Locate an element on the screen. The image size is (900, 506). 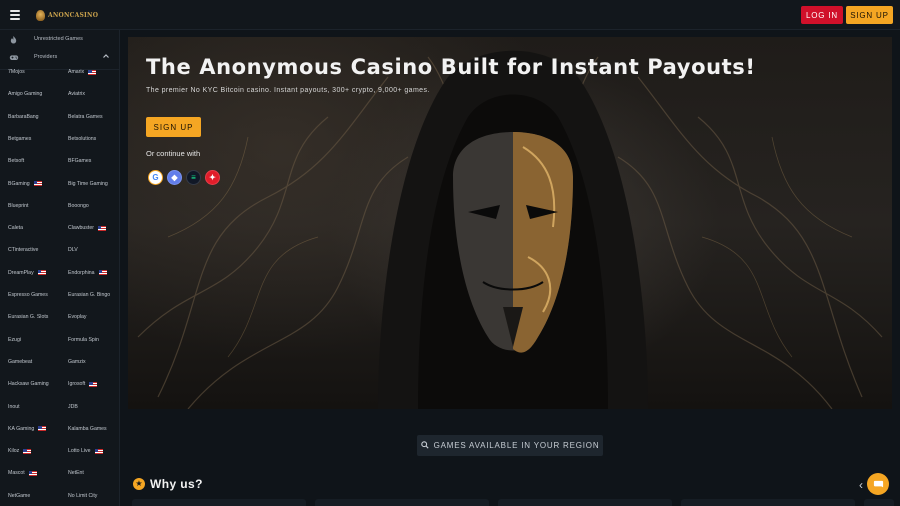
chat-button is located at coordinates (878, 484).